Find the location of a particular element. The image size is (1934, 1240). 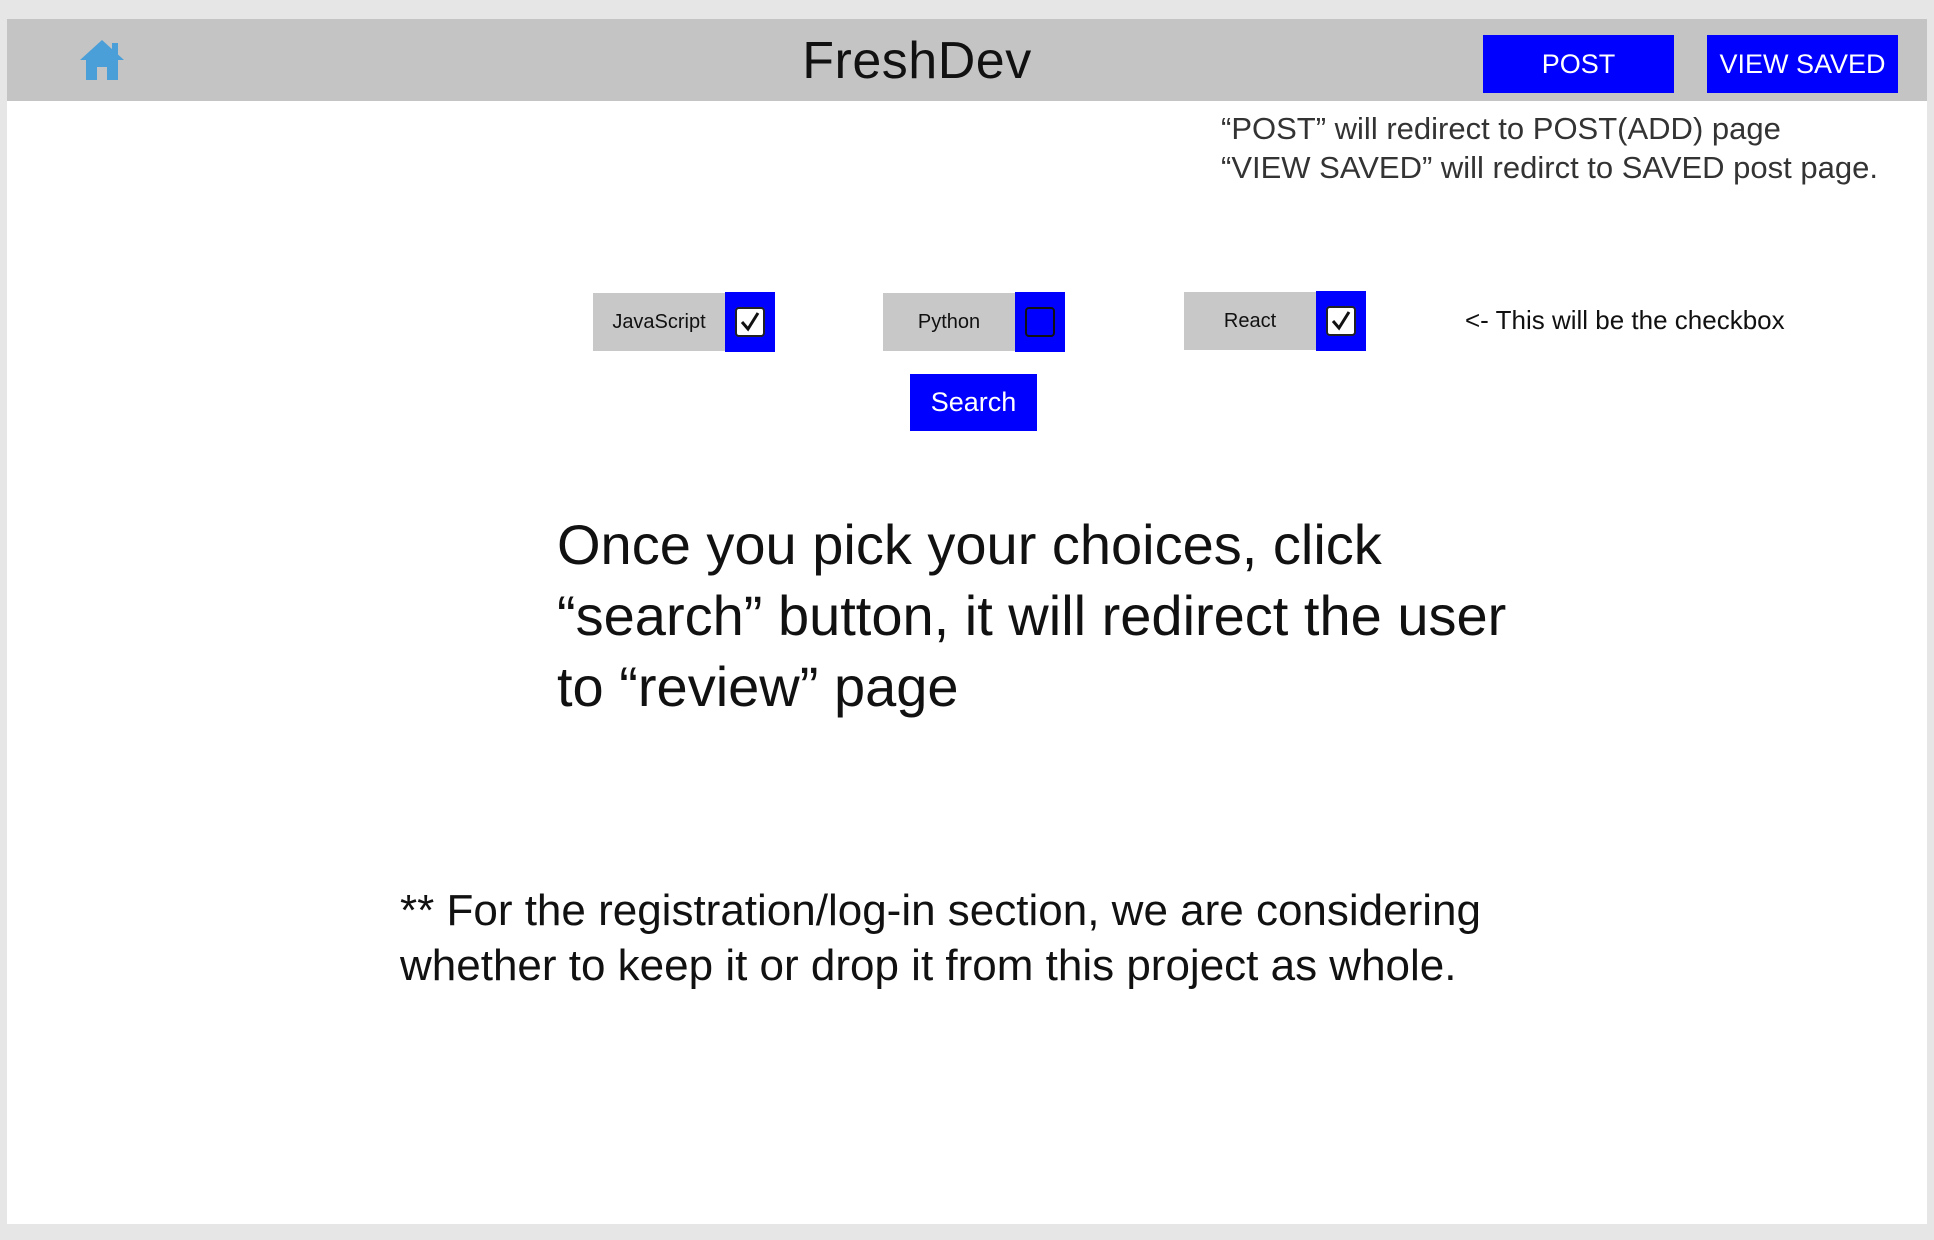

filter-label: React is located at coordinates (1250, 321).